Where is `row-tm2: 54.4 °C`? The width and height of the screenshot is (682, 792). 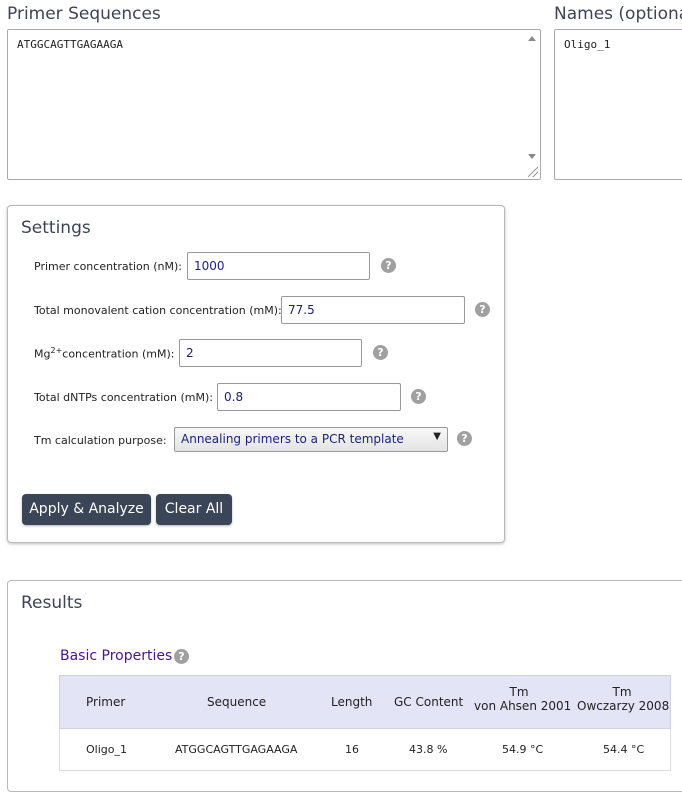 row-tm2: 54.4 °C is located at coordinates (624, 749).